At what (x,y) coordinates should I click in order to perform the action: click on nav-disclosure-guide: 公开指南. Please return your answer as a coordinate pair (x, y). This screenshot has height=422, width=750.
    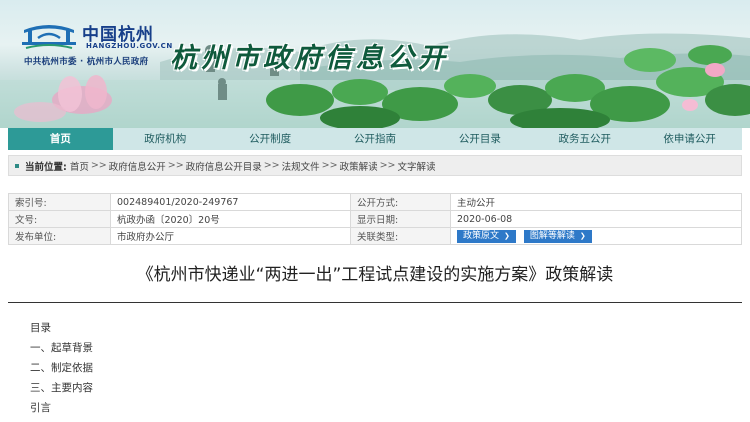
    Looking at the image, I should click on (375, 139).